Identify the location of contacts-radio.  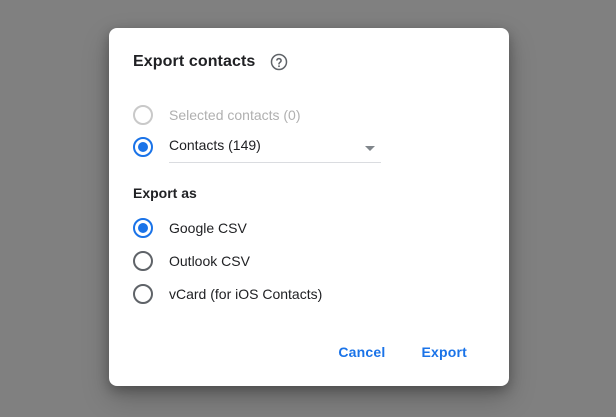
(143, 147).